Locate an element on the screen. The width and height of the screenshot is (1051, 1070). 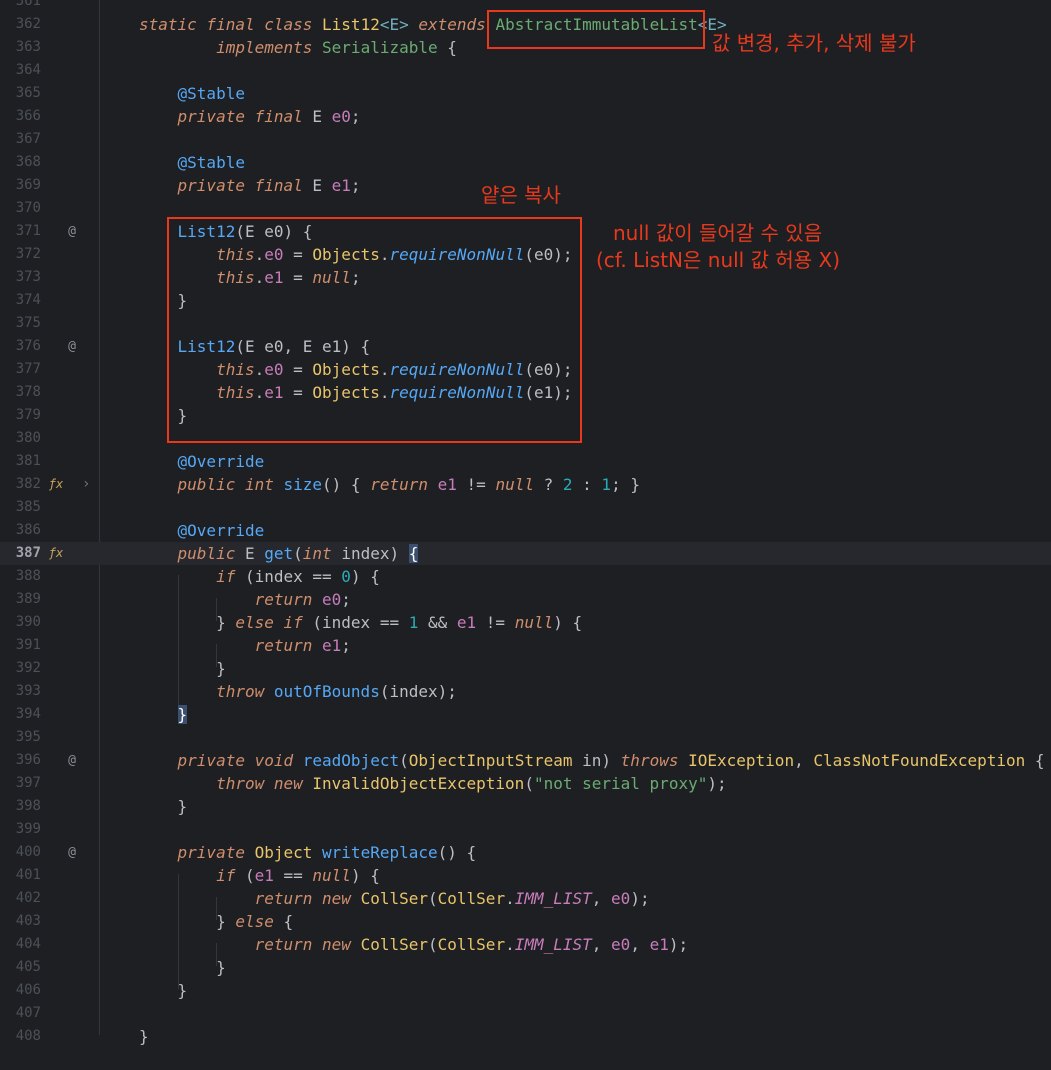
code-line: 395 is located at coordinates (525, 737).